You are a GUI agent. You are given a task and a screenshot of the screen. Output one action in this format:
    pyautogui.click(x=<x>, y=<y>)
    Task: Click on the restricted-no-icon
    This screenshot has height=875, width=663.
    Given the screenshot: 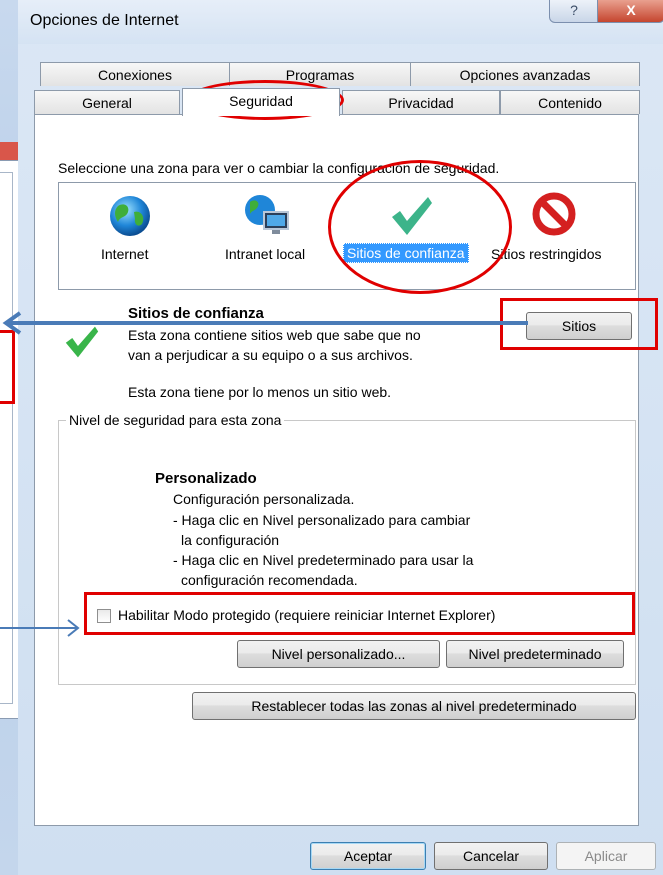 What is the action you would take?
    pyautogui.click(x=554, y=215)
    